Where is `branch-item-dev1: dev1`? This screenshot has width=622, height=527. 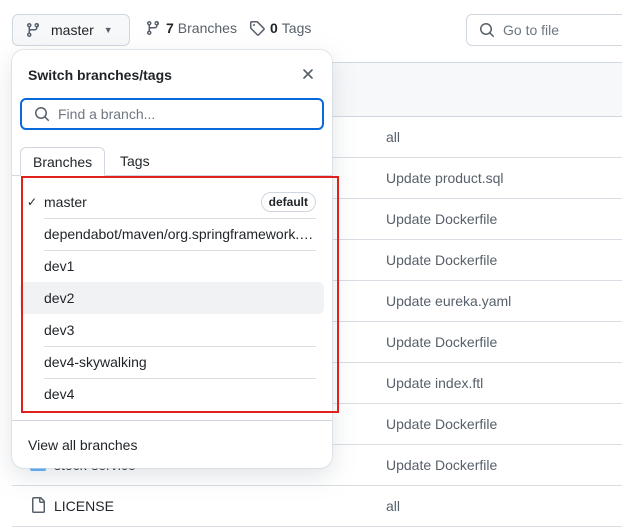 branch-item-dev1: dev1 is located at coordinates (172, 266).